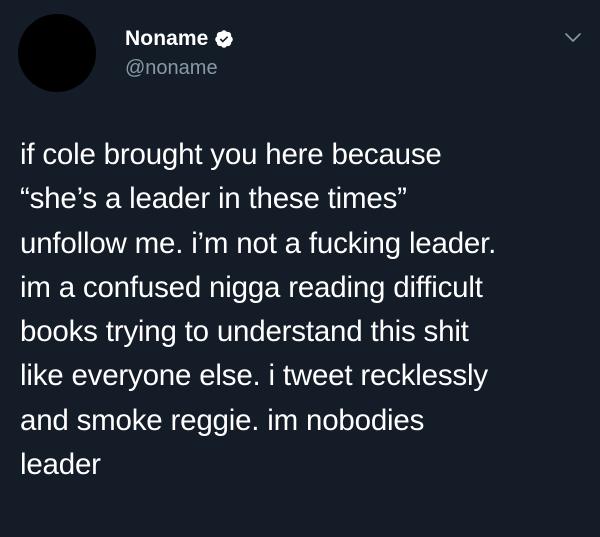  What do you see at coordinates (224, 39) in the screenshot?
I see `verified-badge-icon` at bounding box center [224, 39].